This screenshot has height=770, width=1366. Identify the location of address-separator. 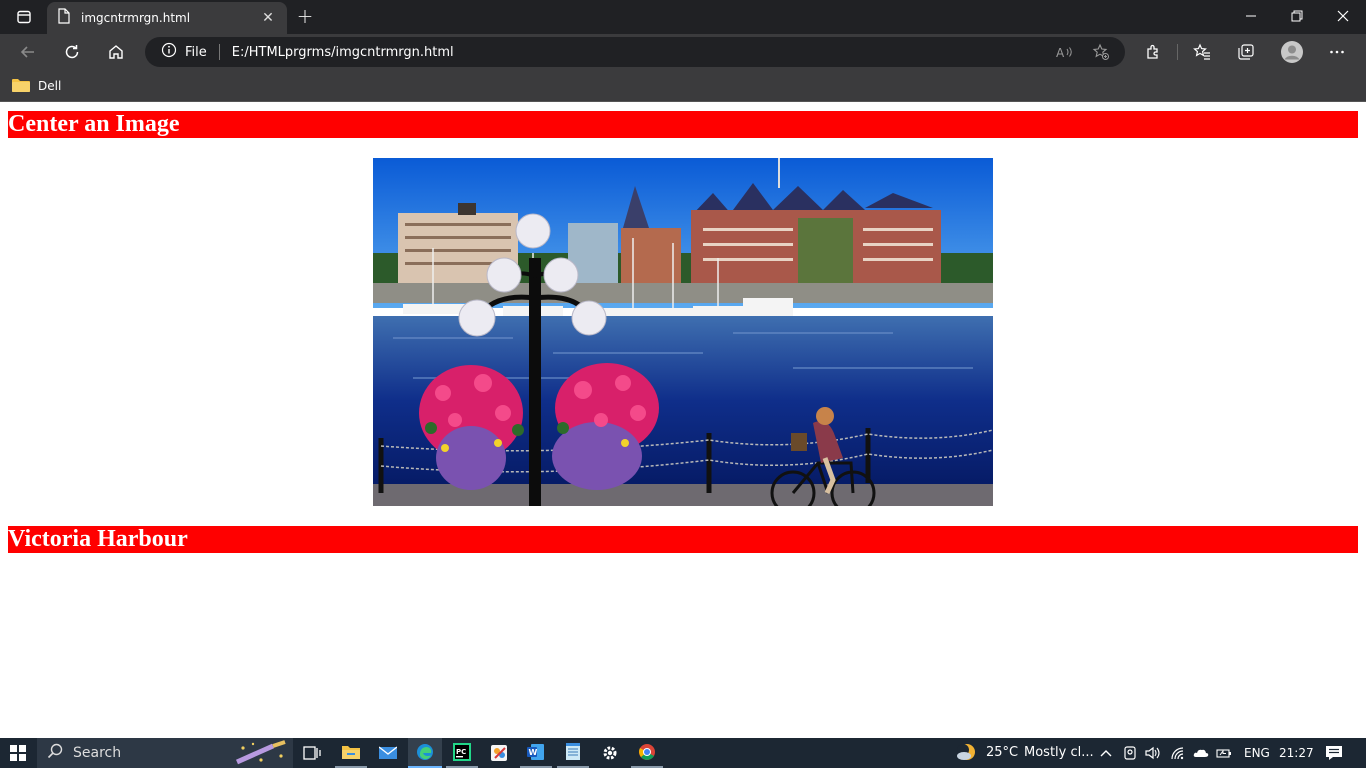
(219, 52).